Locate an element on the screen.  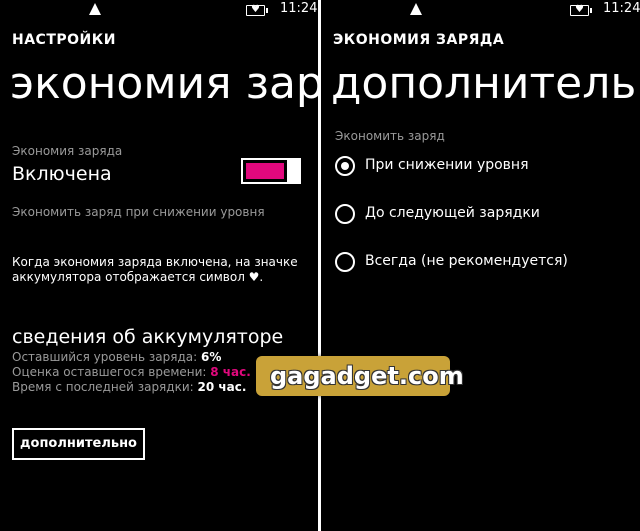
since-charge-row: Время с последней зарядки: 20 час. is located at coordinates (129, 387).